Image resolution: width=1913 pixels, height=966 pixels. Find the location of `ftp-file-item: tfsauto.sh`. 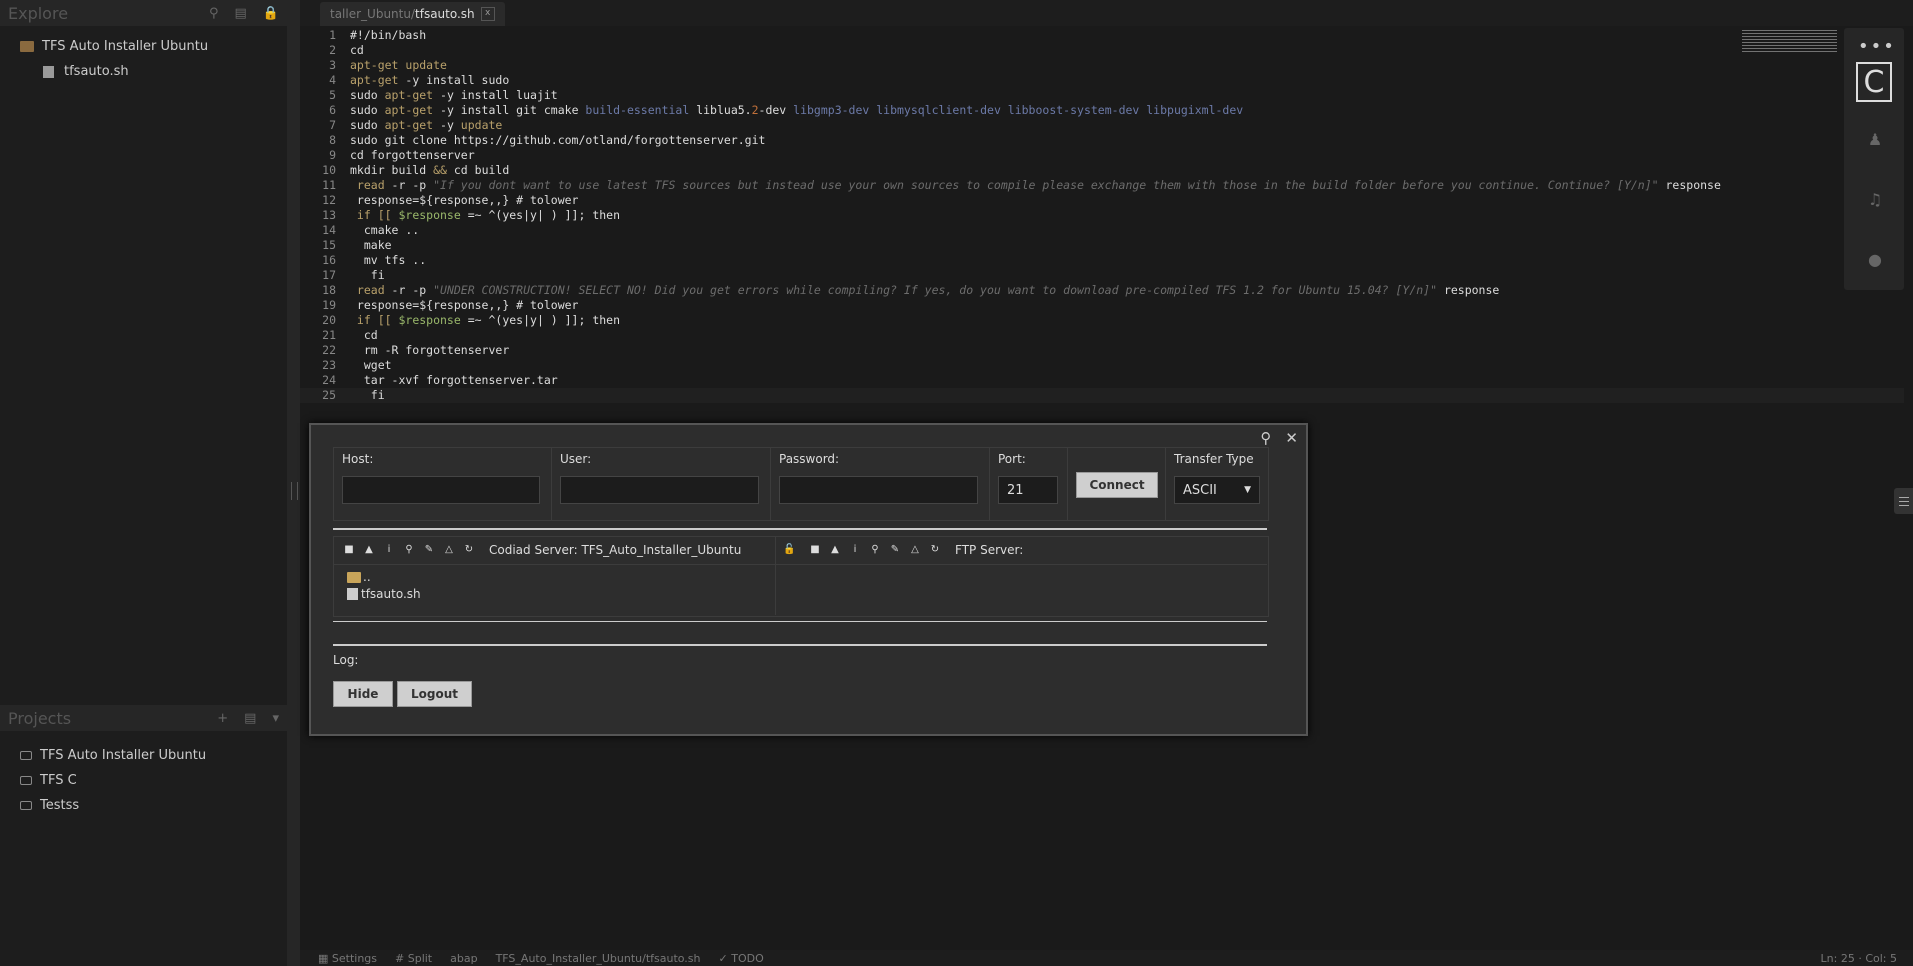

ftp-file-item: tfsauto.sh is located at coordinates (384, 594).